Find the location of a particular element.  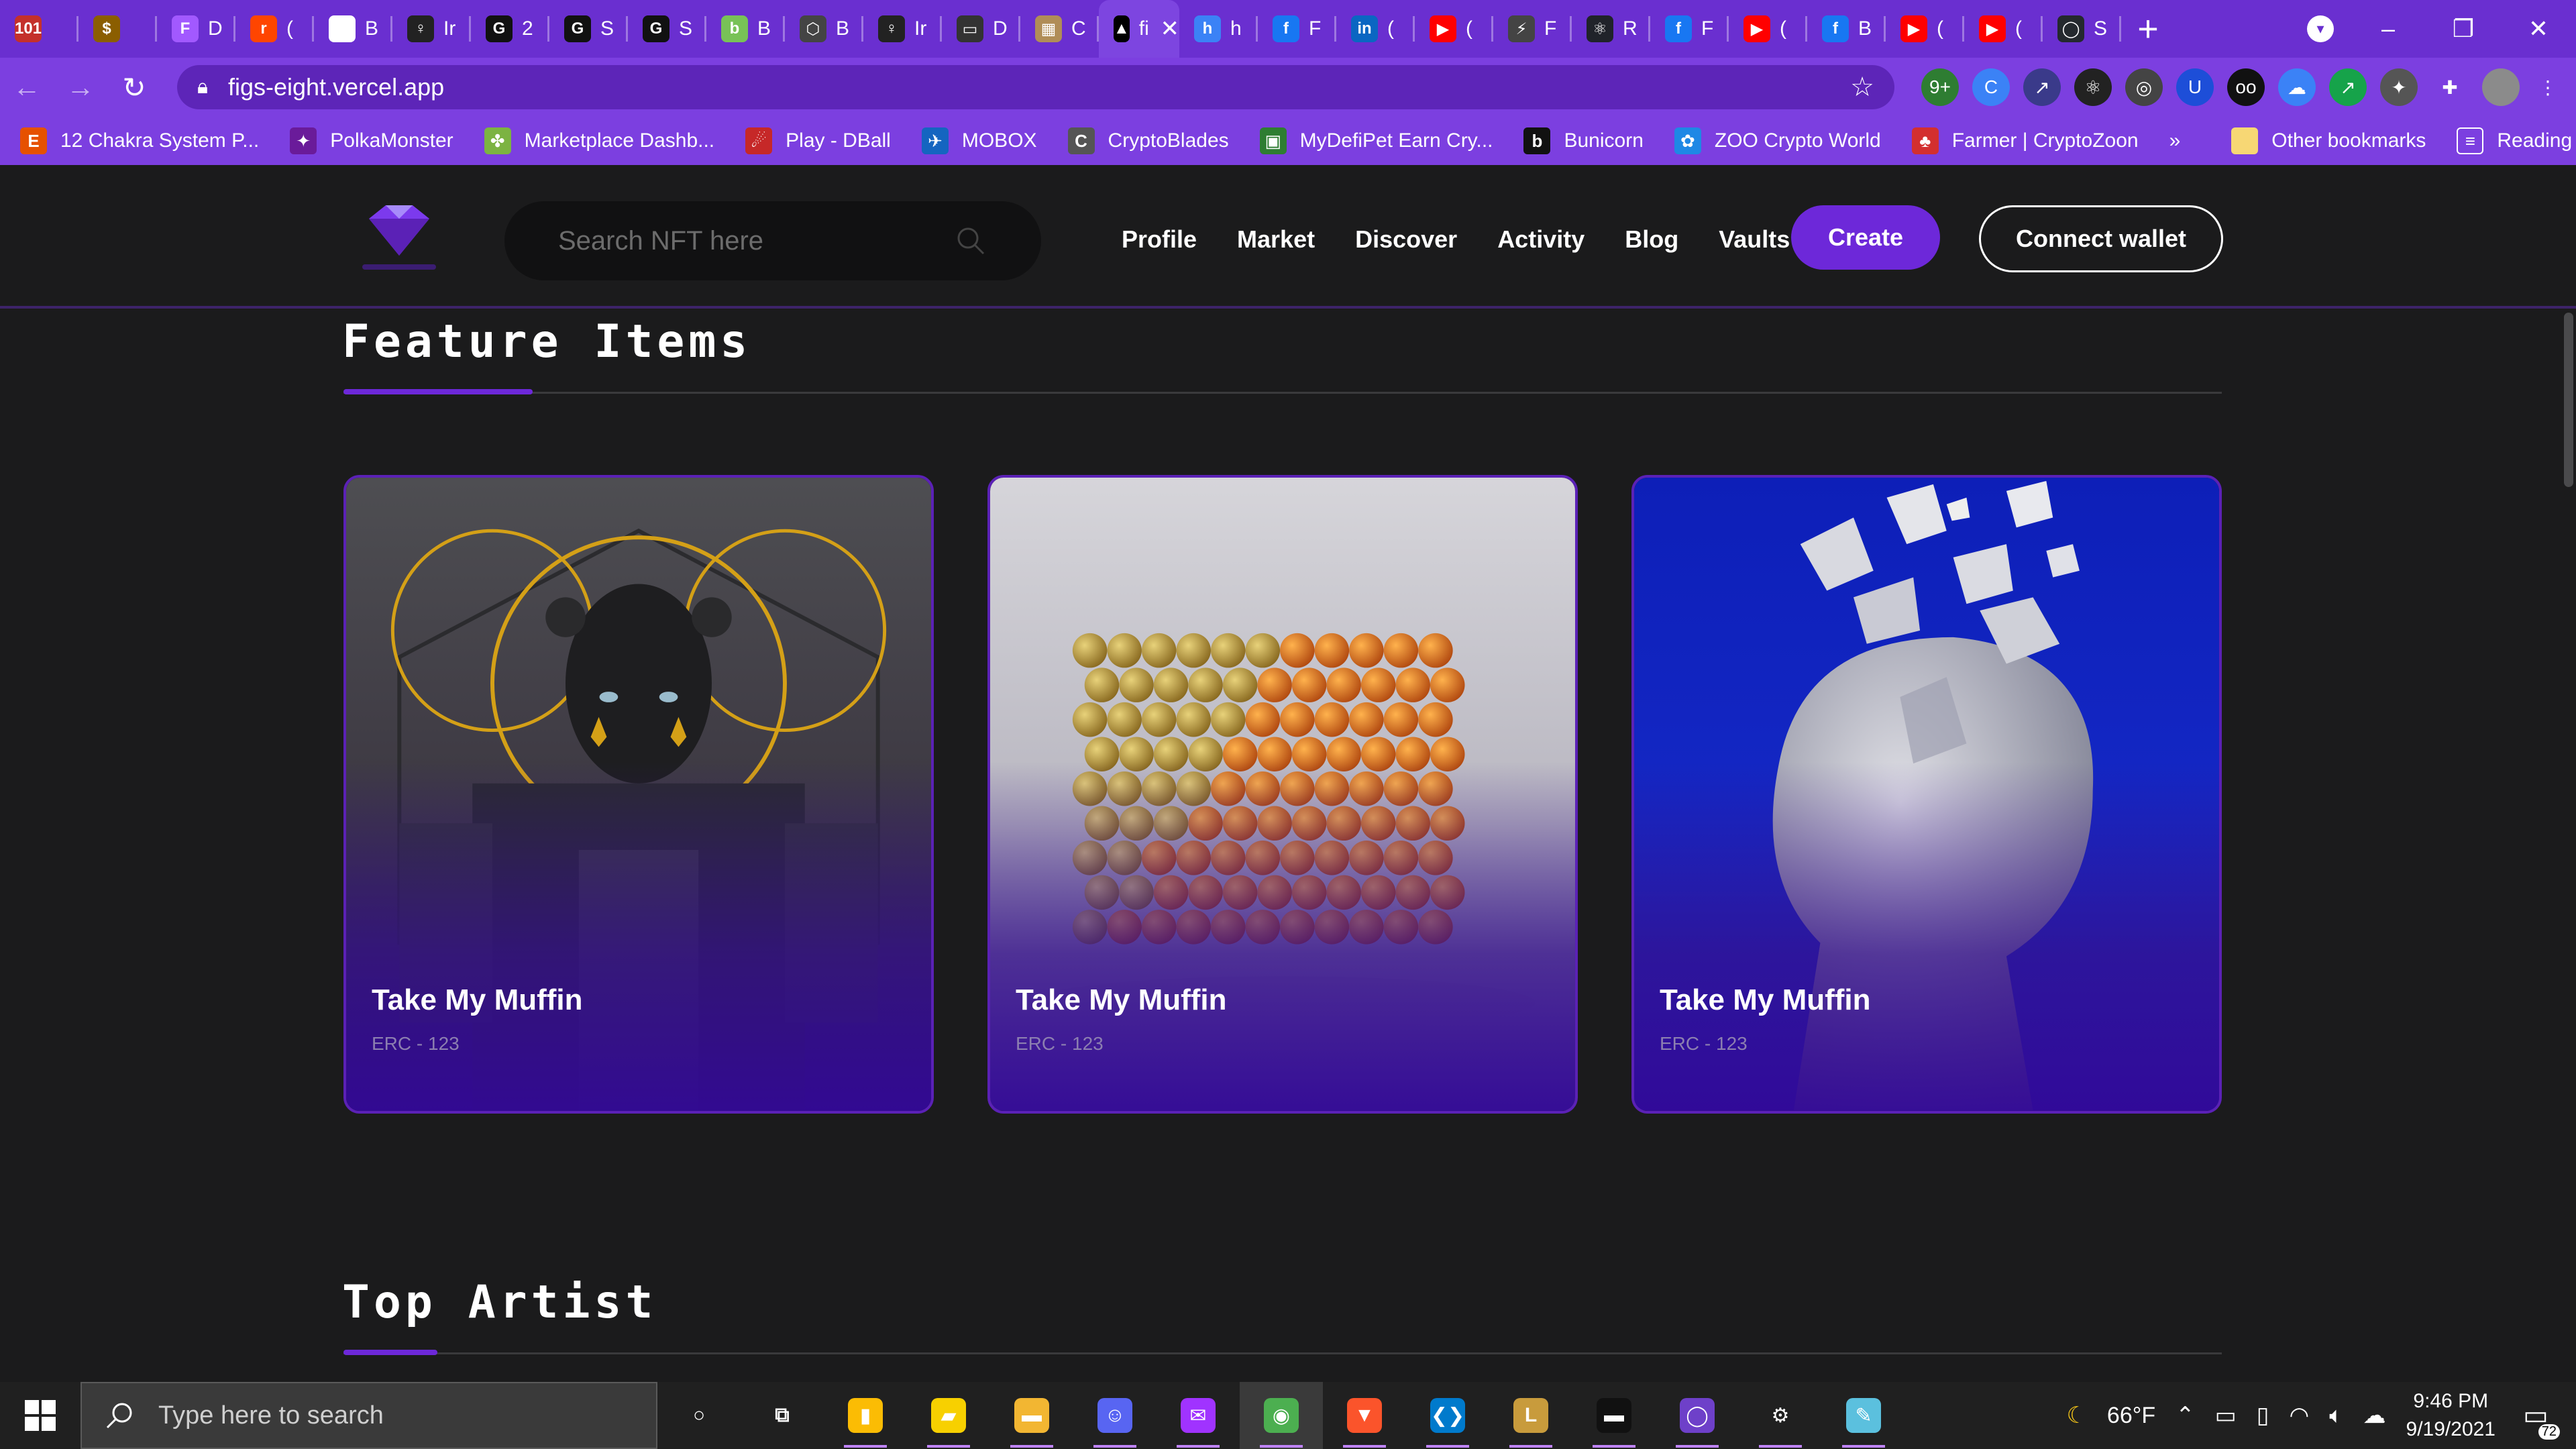

reading-list-button: ≡ Reading list is located at coordinates (2516, 140).